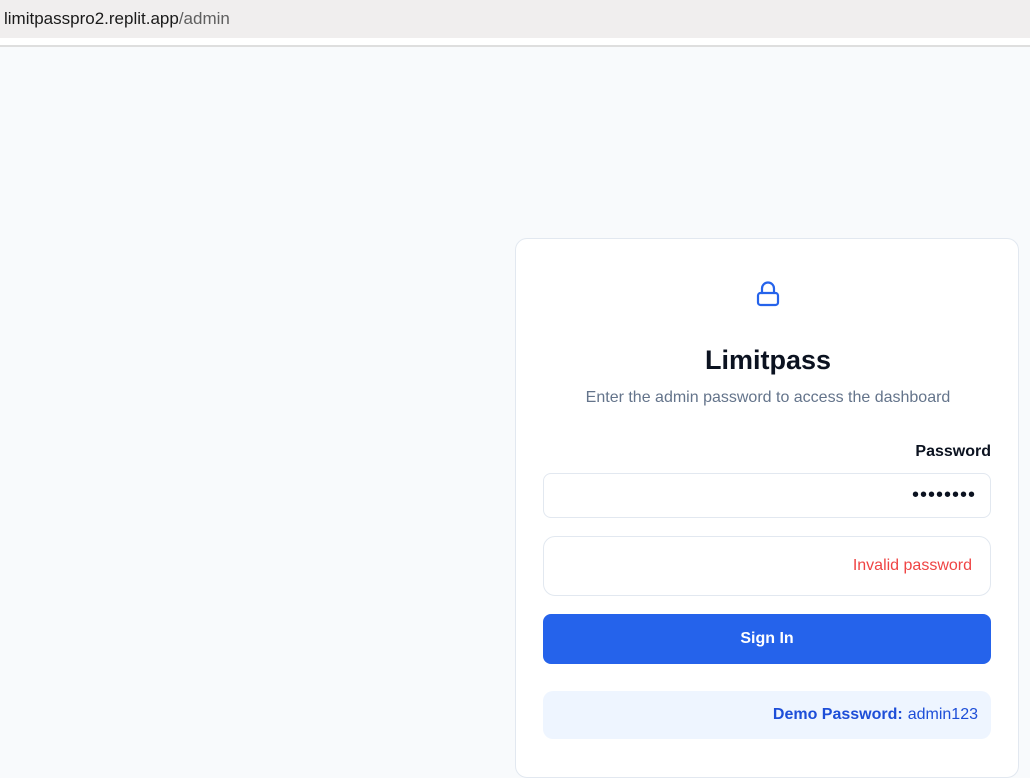 The height and width of the screenshot is (778, 1030). Describe the element at coordinates (515, 19) in the screenshot. I see `address-bar: limitpasspro2.replit.app/admin` at that location.